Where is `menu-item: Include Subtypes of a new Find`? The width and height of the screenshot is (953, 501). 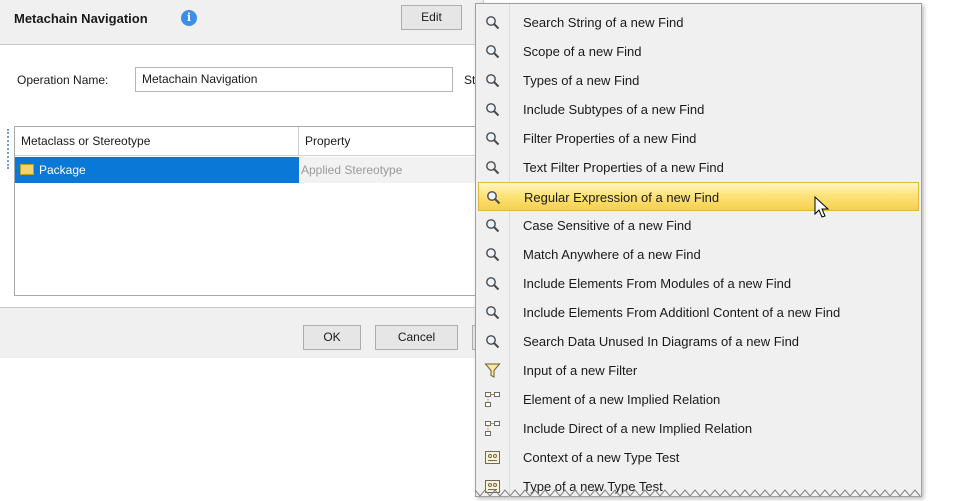
menu-item: Include Subtypes of a new Find is located at coordinates (698, 109).